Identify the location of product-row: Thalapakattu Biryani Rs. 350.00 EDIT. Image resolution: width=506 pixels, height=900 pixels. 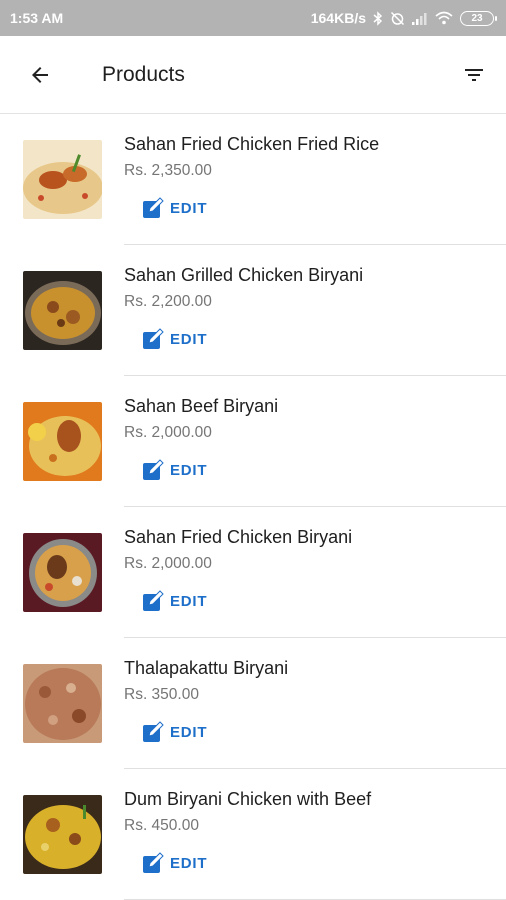
(253, 703).